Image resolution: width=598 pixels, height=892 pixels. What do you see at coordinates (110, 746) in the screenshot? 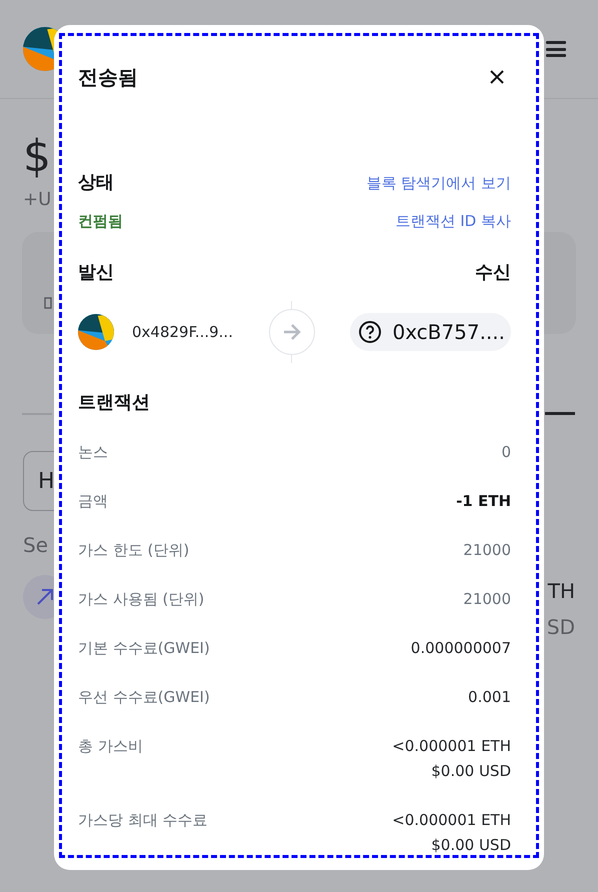
I see `detail-label: 총 가스비` at bounding box center [110, 746].